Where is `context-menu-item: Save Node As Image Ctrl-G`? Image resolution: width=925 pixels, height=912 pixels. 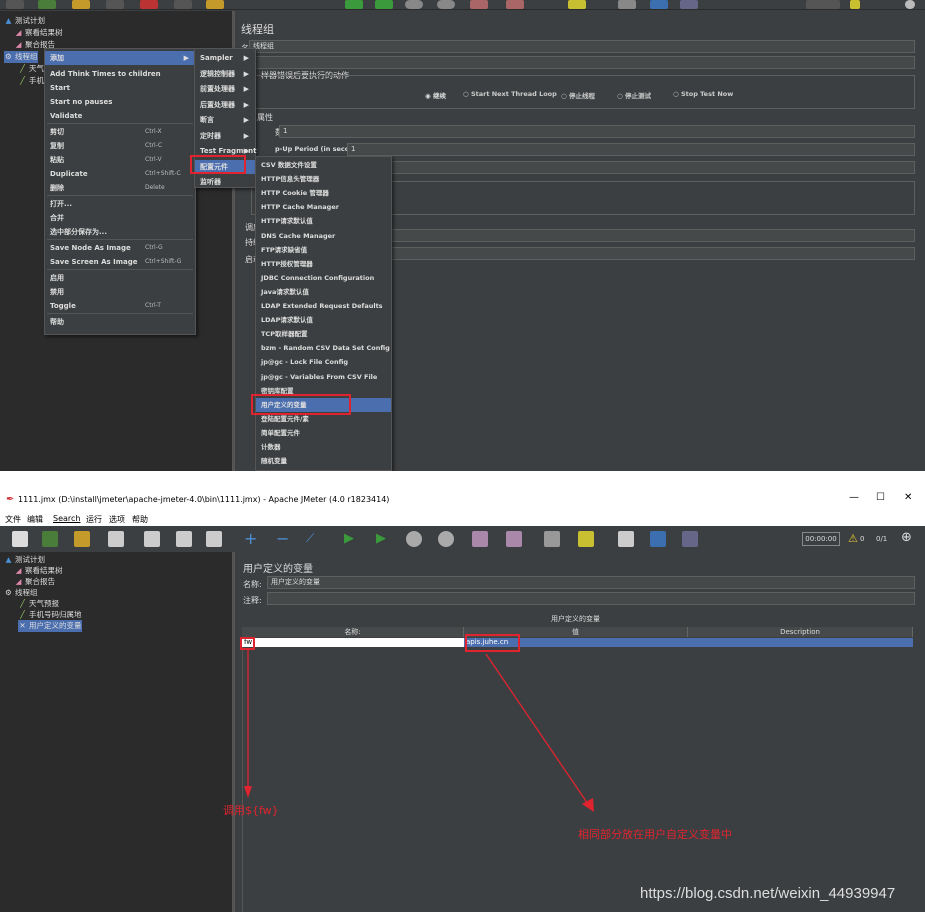 context-menu-item: Save Node As Image Ctrl-G is located at coordinates (120, 248).